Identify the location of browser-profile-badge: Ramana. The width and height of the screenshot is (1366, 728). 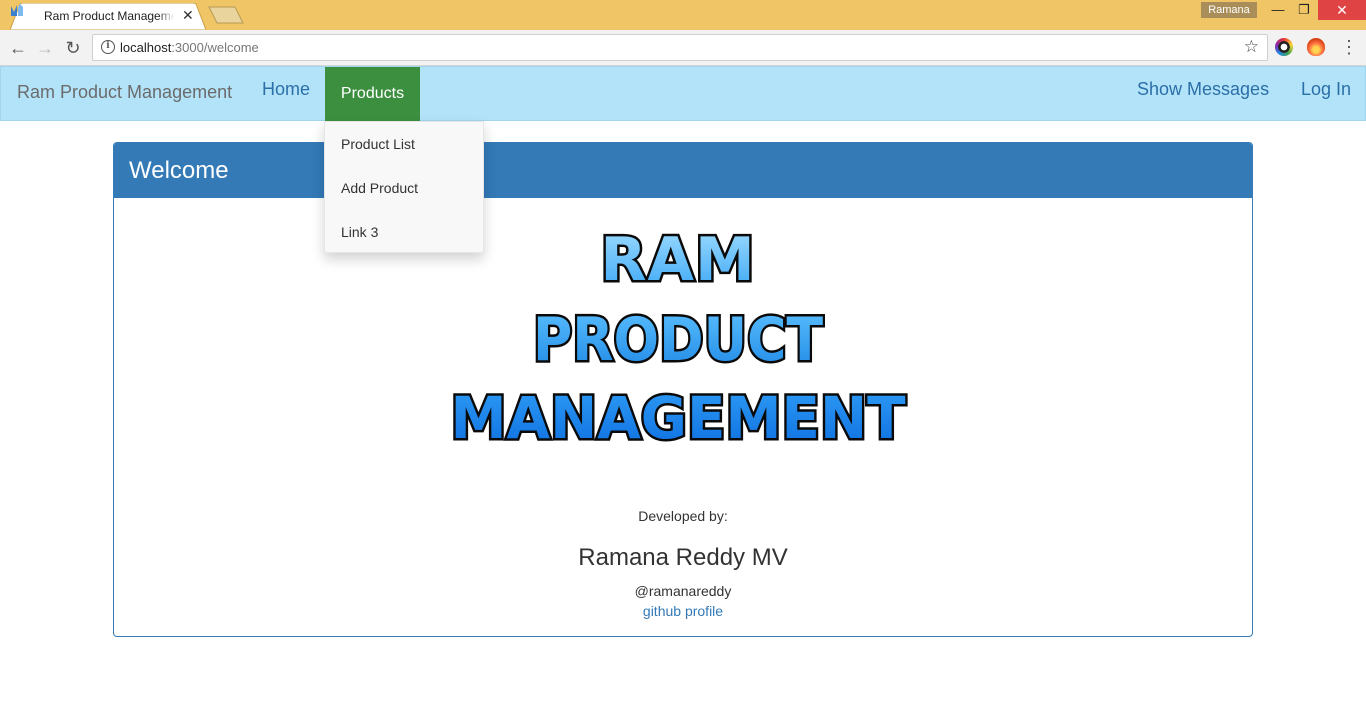
(1229, 10).